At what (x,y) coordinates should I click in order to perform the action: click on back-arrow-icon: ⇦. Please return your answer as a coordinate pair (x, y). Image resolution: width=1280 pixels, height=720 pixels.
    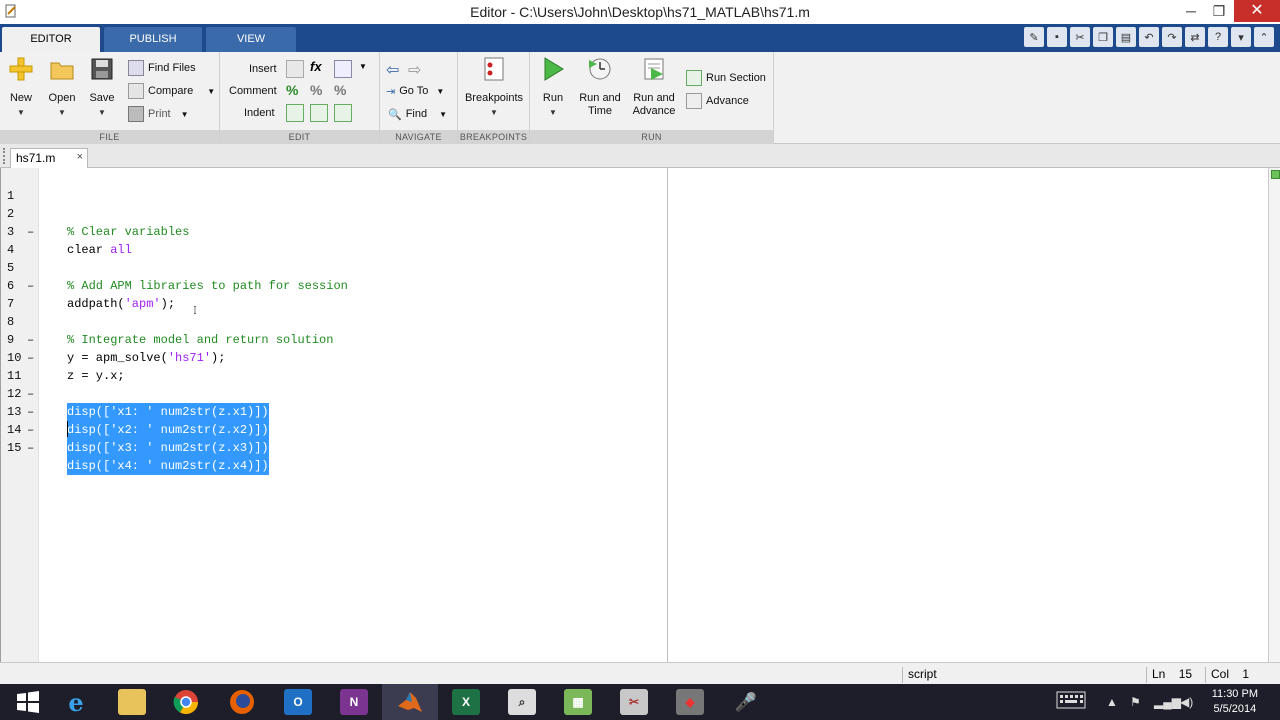
    Looking at the image, I should click on (395, 69).